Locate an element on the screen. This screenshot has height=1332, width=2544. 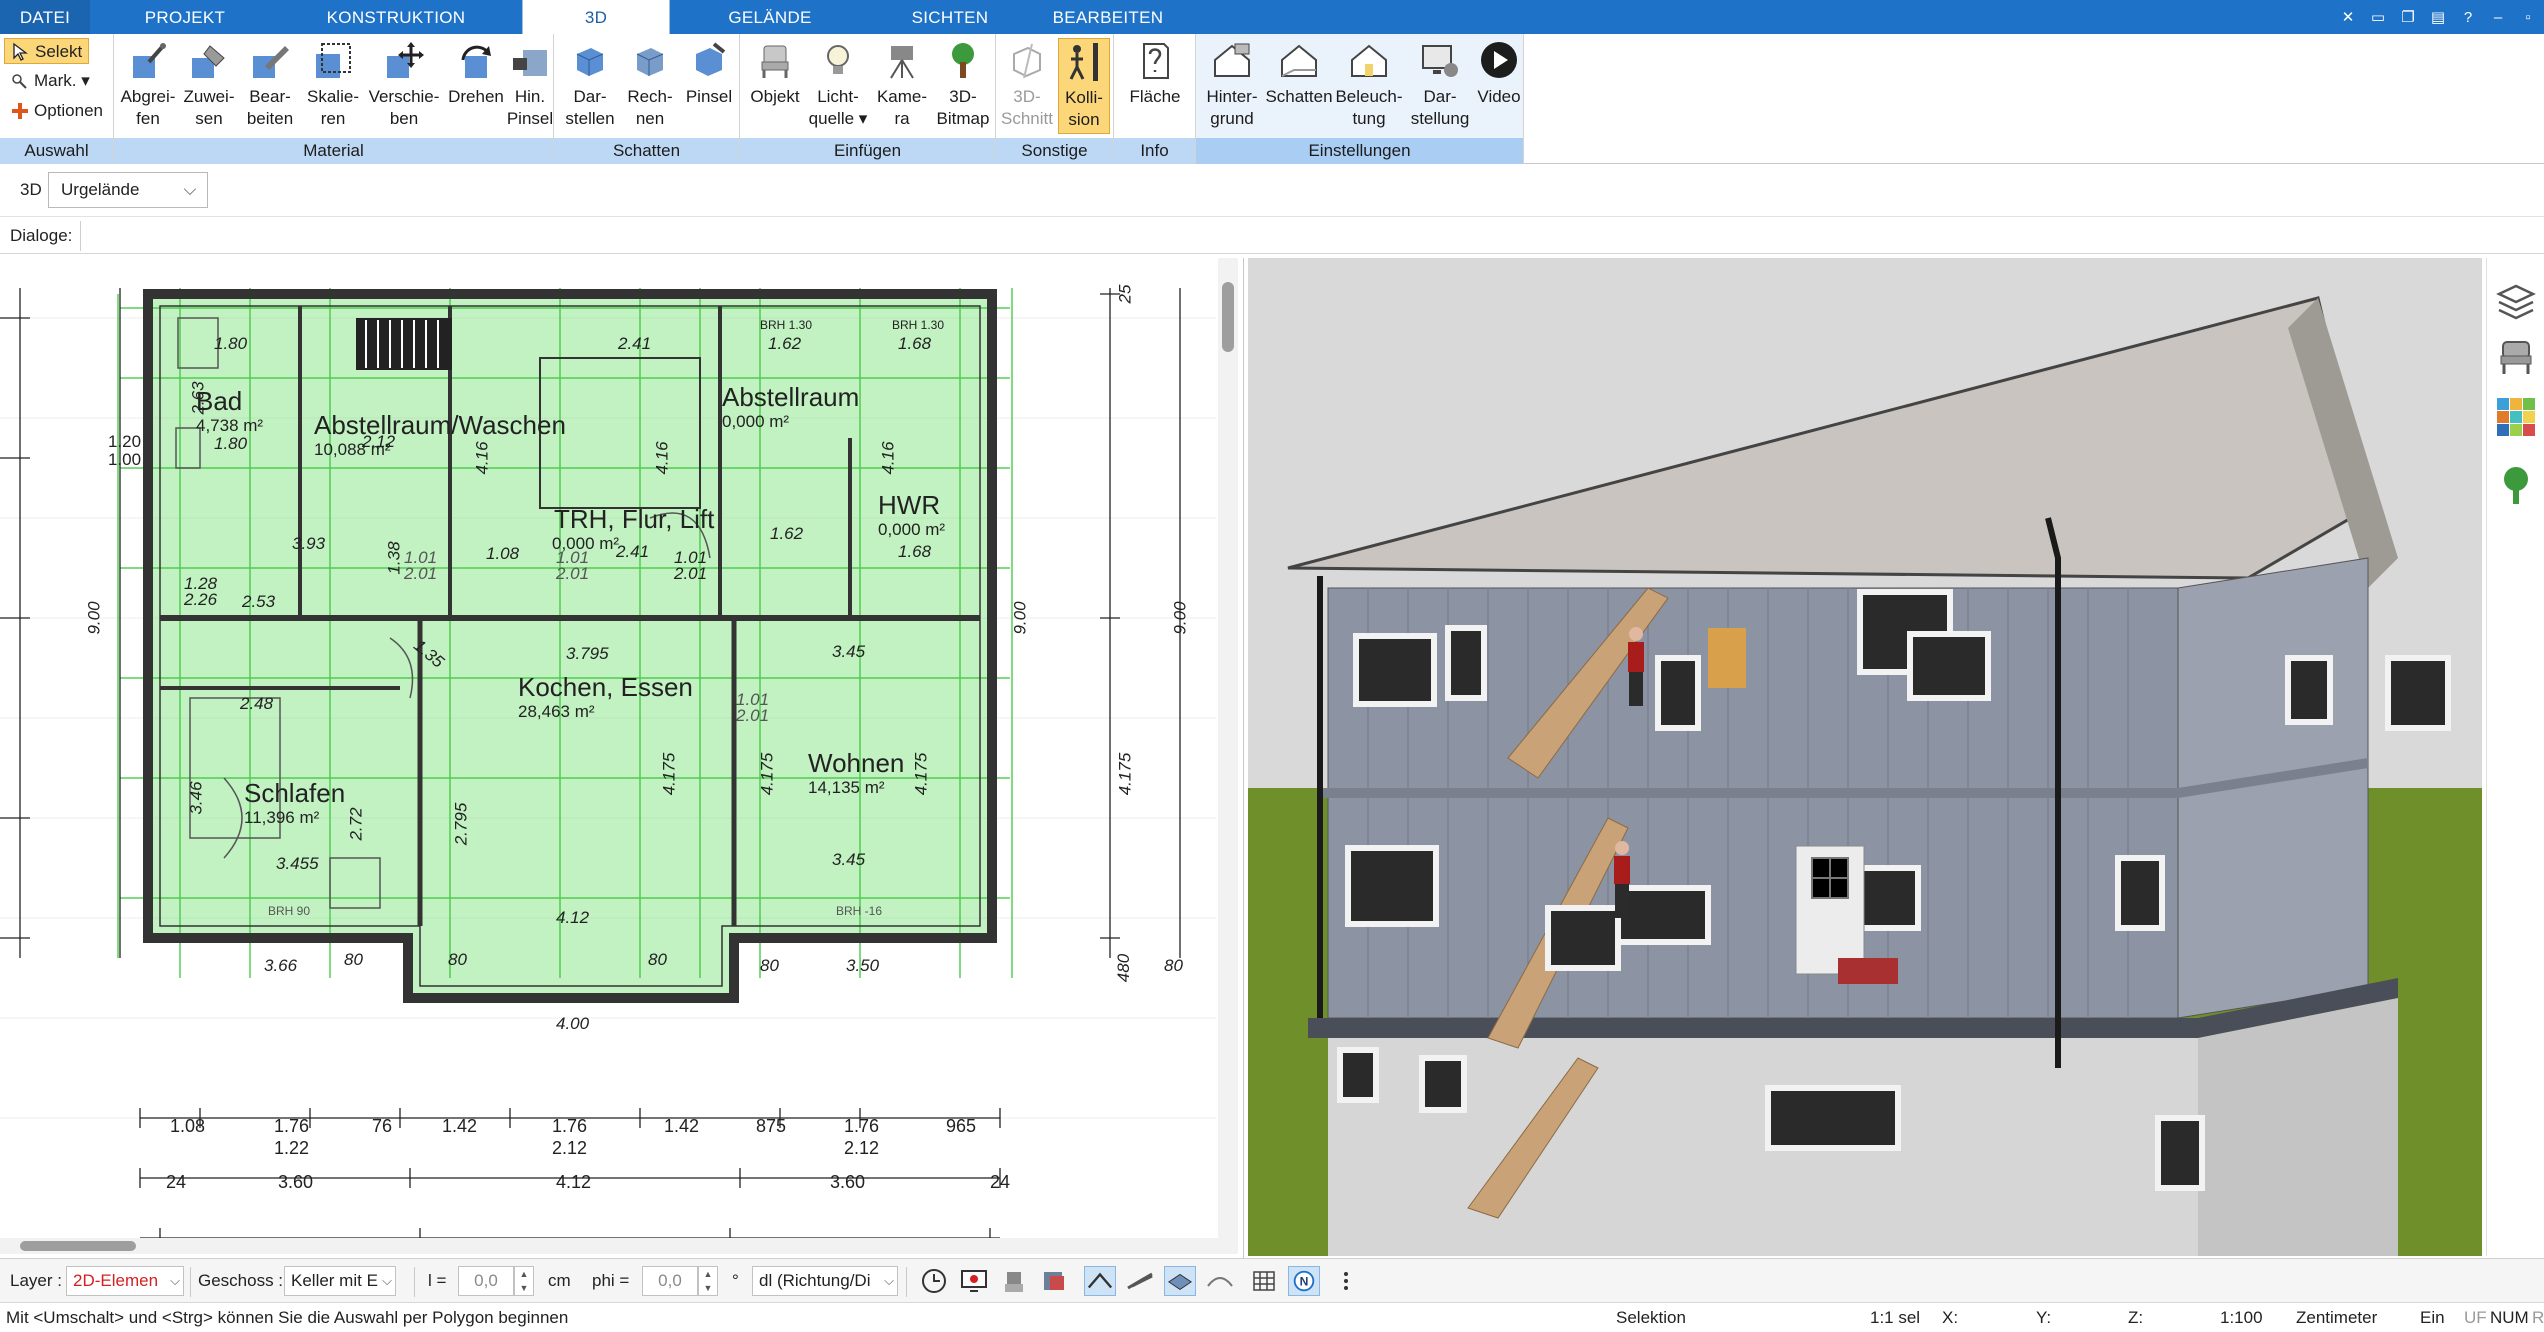
tab-datei: DATEI is located at coordinates (45, 17).